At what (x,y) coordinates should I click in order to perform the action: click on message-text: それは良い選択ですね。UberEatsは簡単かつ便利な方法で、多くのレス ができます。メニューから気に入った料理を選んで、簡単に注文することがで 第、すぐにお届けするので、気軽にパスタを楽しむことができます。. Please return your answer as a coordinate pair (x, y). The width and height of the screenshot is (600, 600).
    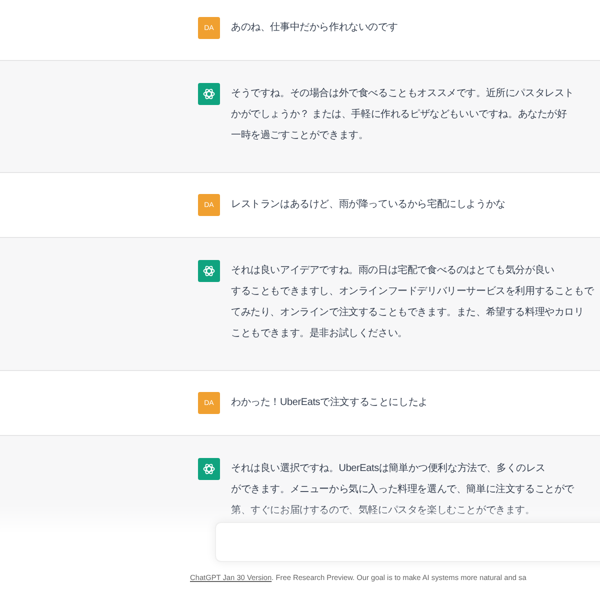
    Looking at the image, I should click on (402, 490).